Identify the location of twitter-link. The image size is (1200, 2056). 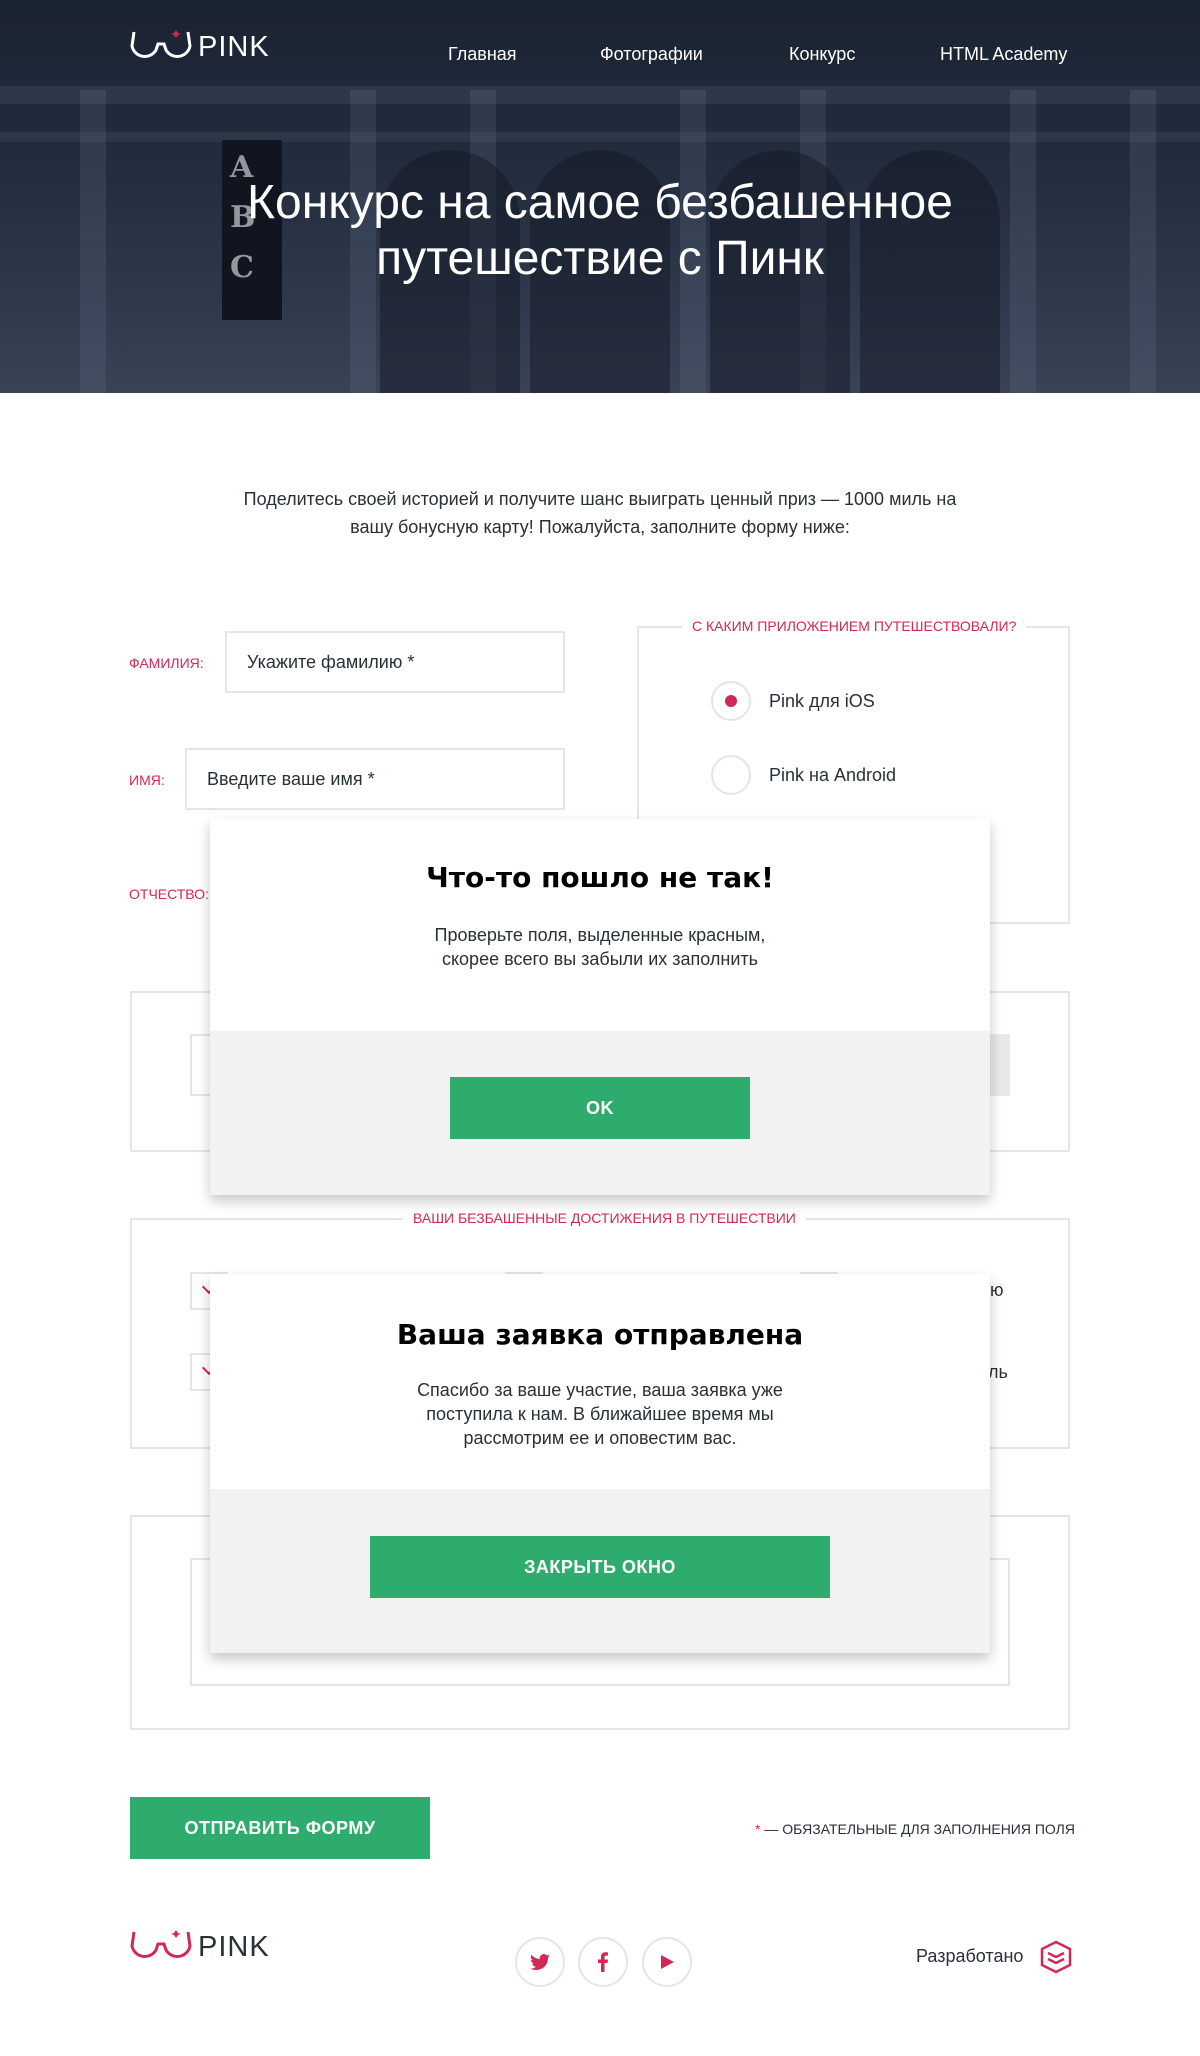
(540, 1962).